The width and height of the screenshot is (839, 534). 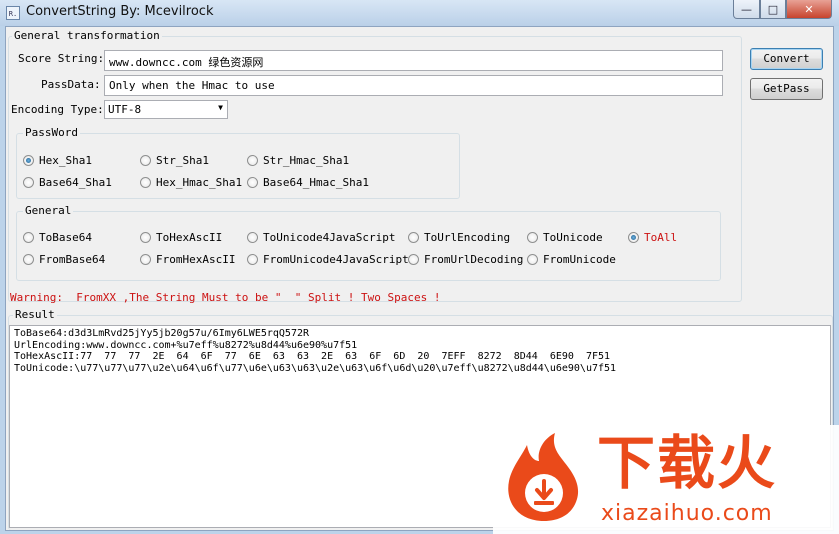 I want to click on radio-fromunicode: FromUnicode, so click(x=571, y=259).